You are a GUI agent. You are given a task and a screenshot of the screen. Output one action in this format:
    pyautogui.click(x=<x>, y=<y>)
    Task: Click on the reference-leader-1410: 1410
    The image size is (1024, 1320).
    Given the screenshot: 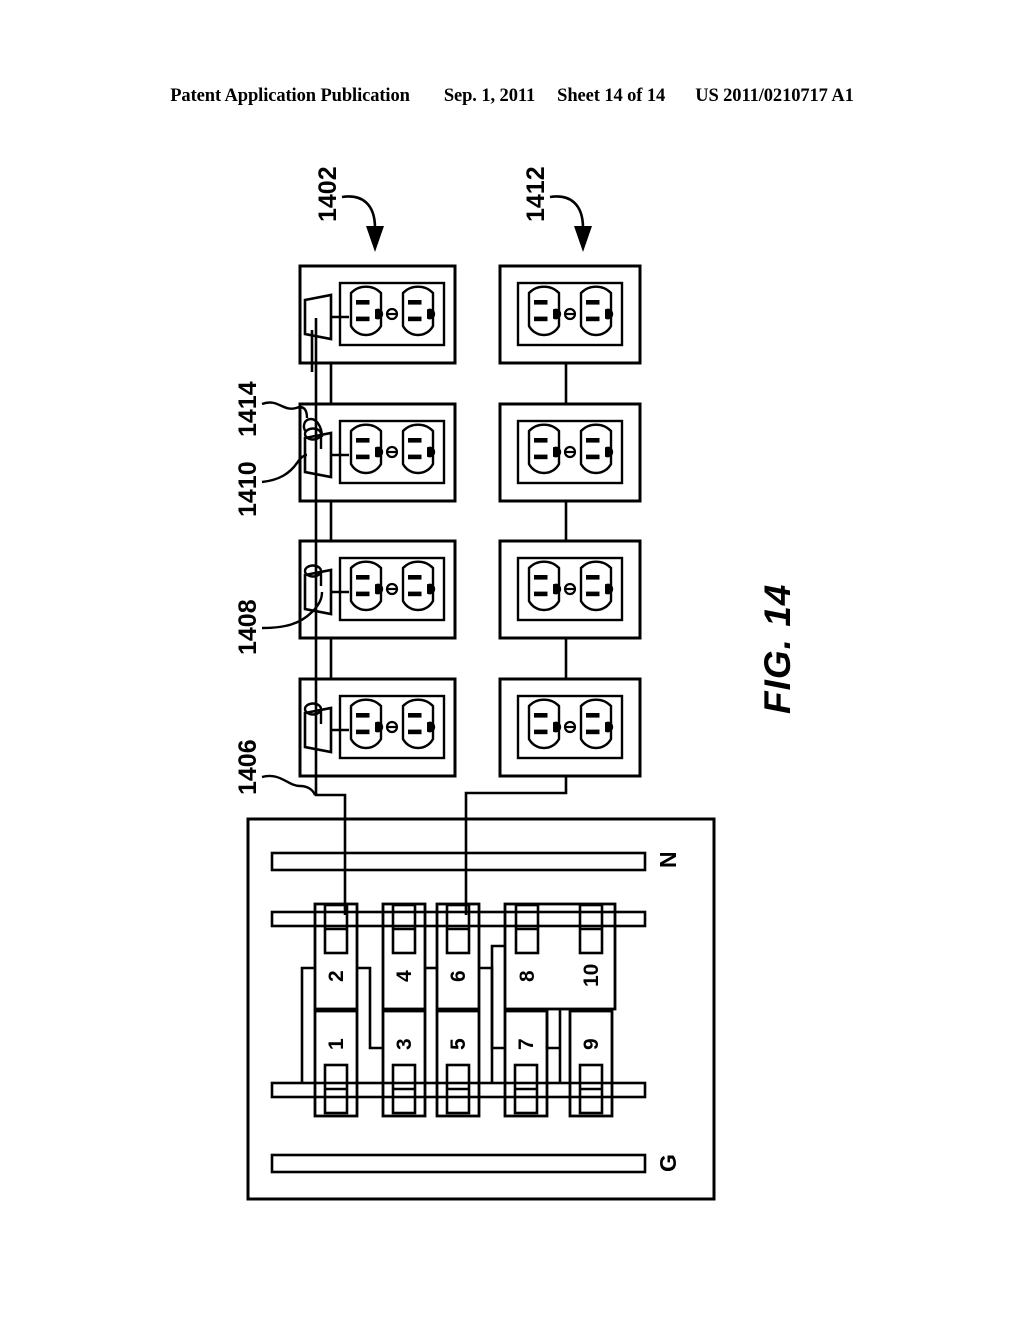 What is the action you would take?
    pyautogui.click(x=271, y=485)
    